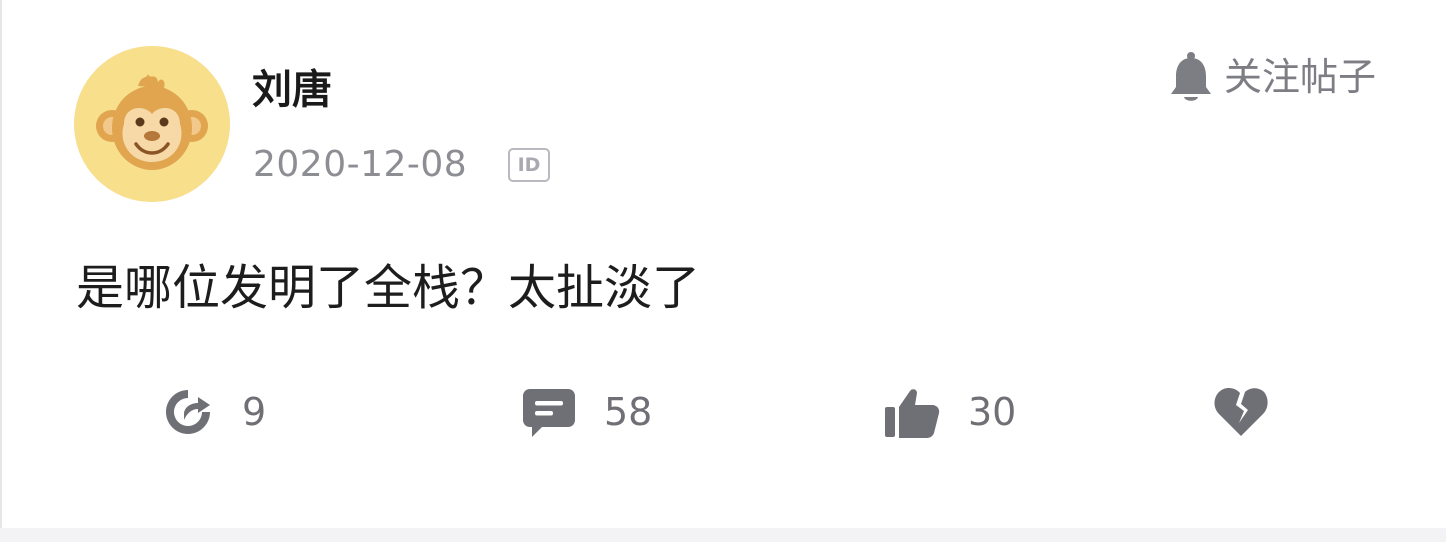 This screenshot has width=1446, height=542. What do you see at coordinates (1191, 76) in the screenshot?
I see `bell-icon` at bounding box center [1191, 76].